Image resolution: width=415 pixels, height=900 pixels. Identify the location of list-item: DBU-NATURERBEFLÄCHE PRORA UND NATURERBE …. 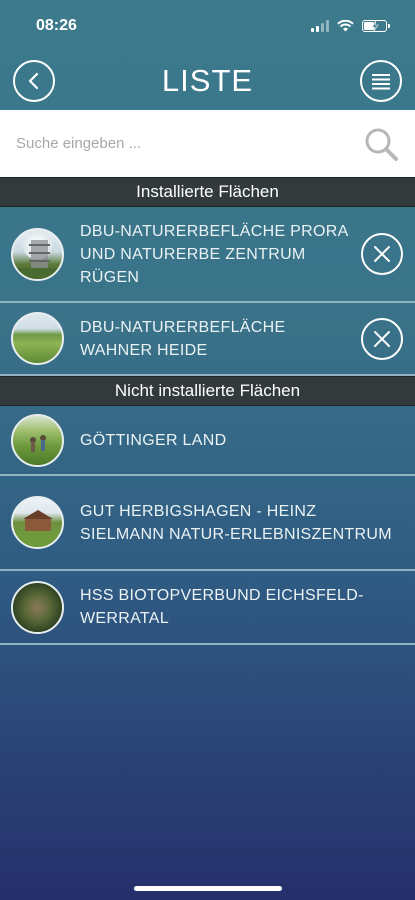
(207, 255).